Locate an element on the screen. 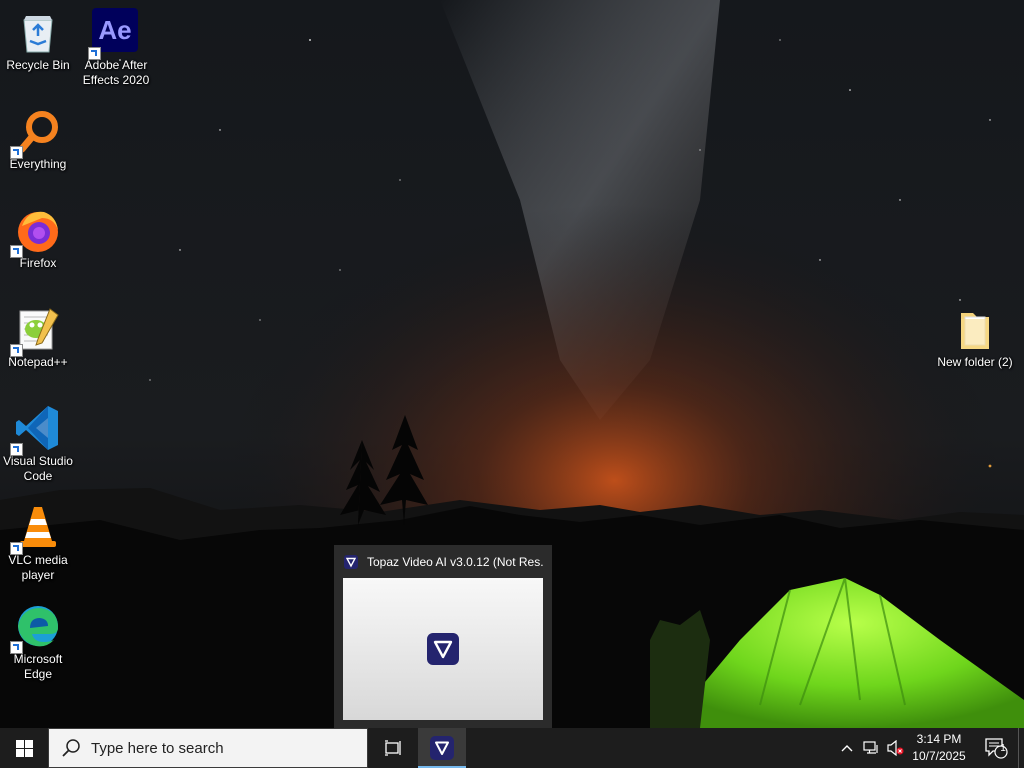 This screenshot has height=768, width=1024. start-button is located at coordinates (24, 748).